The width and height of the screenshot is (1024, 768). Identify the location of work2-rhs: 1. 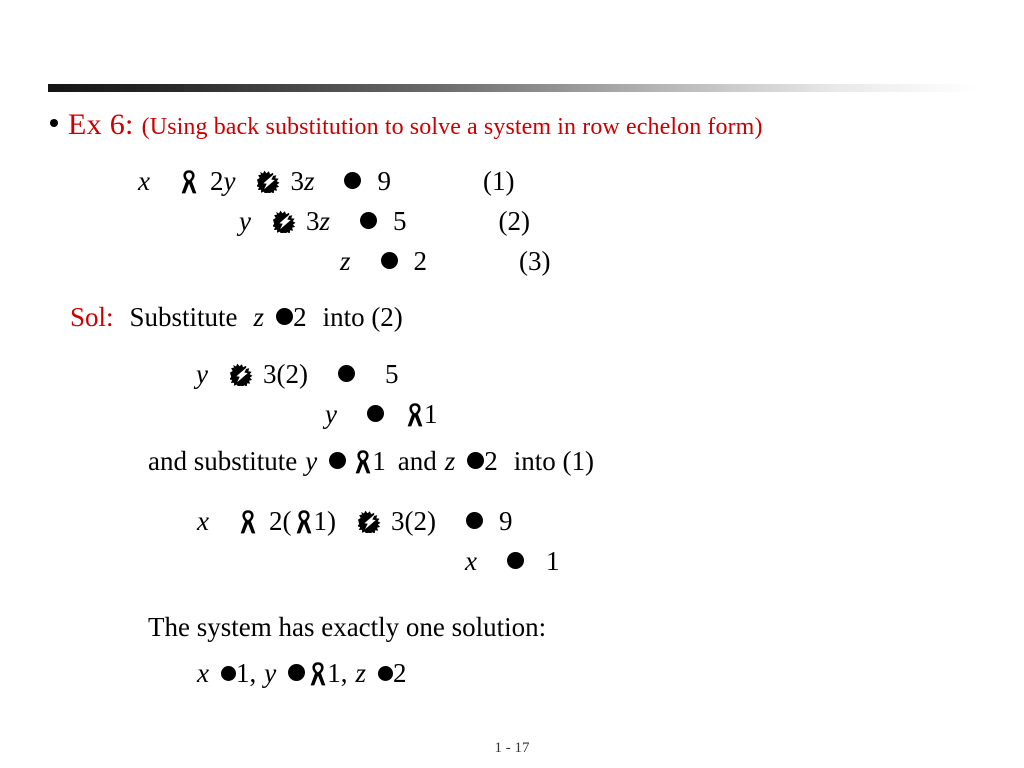
(430, 414).